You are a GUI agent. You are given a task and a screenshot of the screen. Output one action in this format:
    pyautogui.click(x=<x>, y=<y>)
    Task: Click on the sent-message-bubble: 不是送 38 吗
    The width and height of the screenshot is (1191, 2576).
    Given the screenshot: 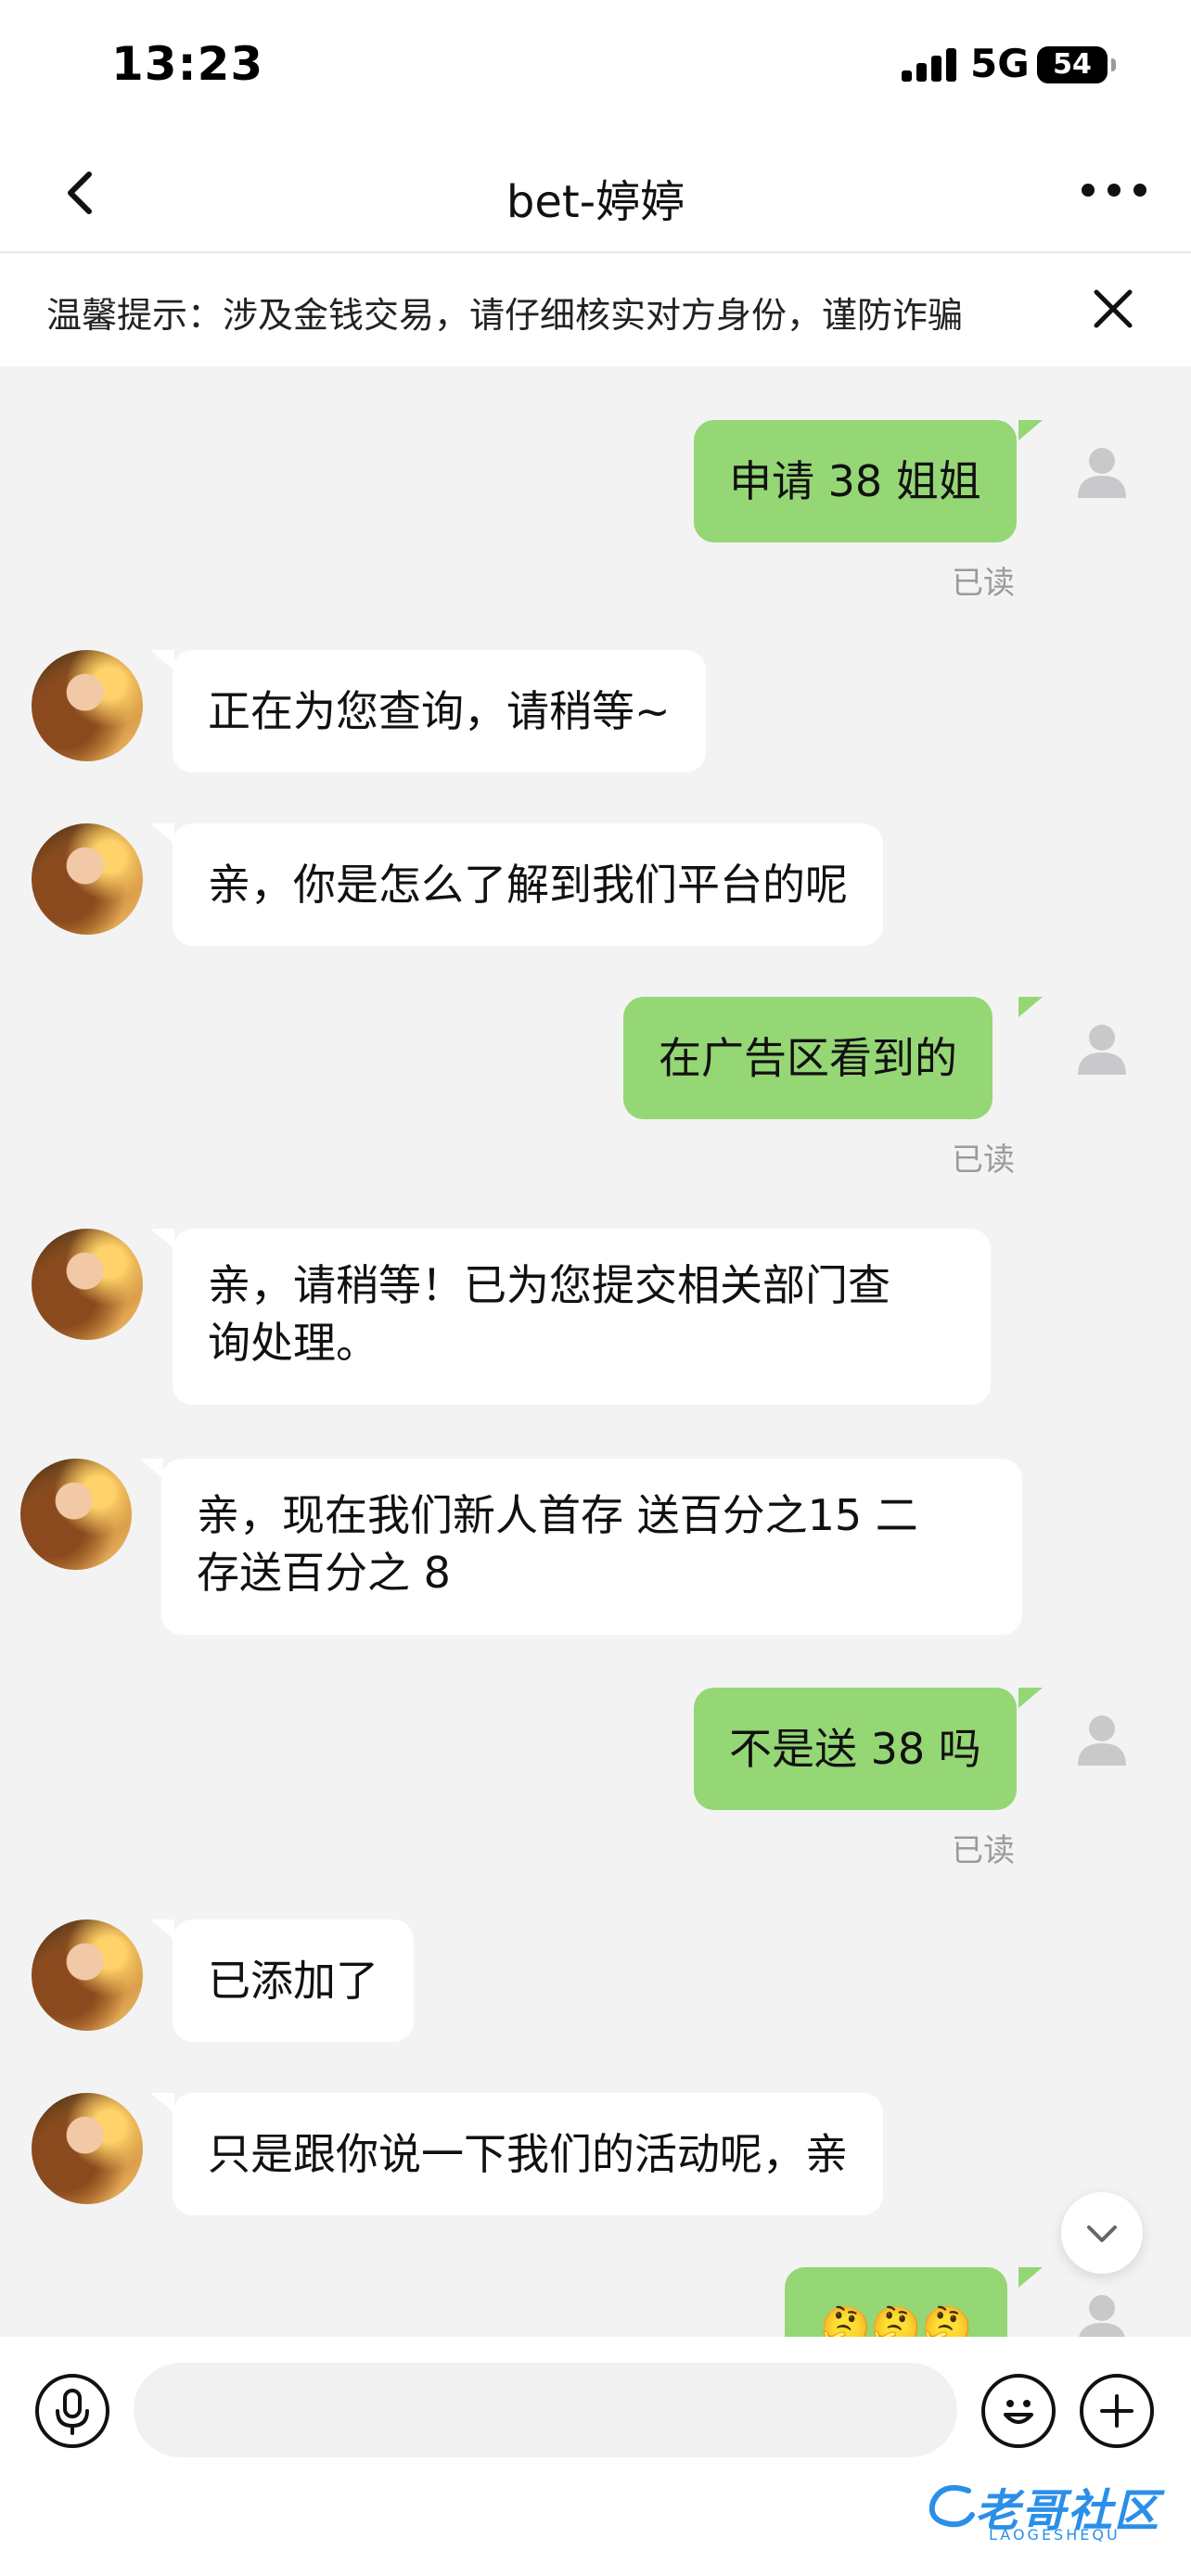 What is the action you would take?
    pyautogui.click(x=855, y=1749)
    